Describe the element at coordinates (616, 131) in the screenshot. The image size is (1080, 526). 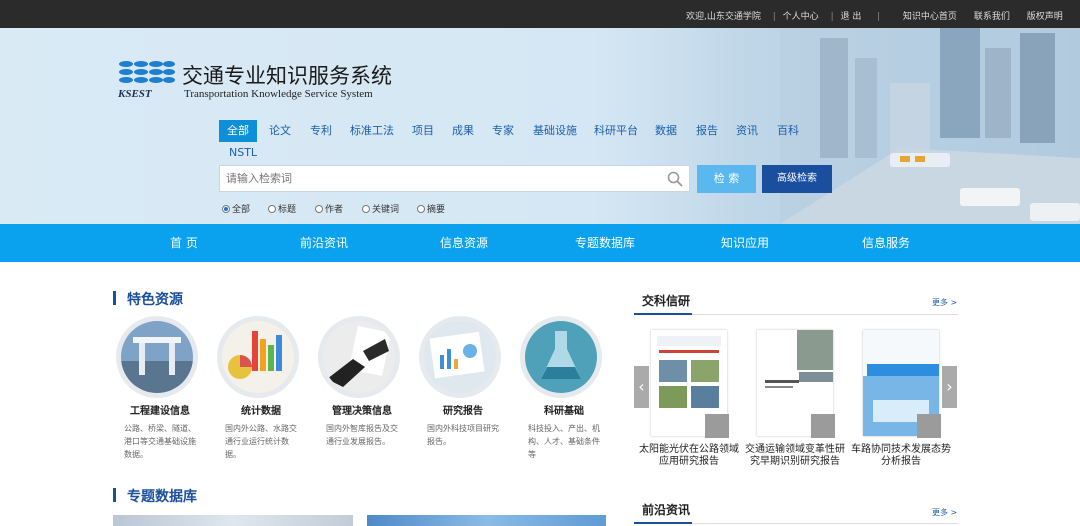
I see `tab-research-platform: 科研平台` at that location.